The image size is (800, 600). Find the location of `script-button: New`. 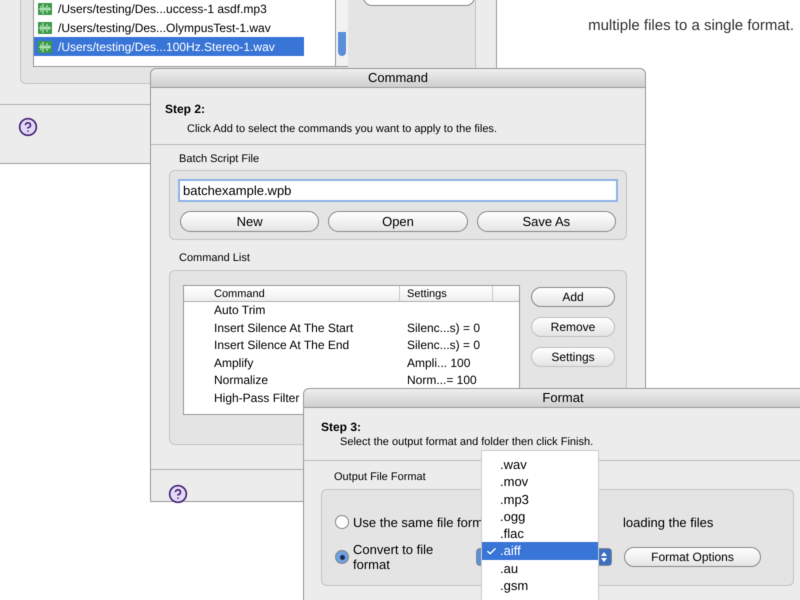

script-button: New is located at coordinates (250, 221).